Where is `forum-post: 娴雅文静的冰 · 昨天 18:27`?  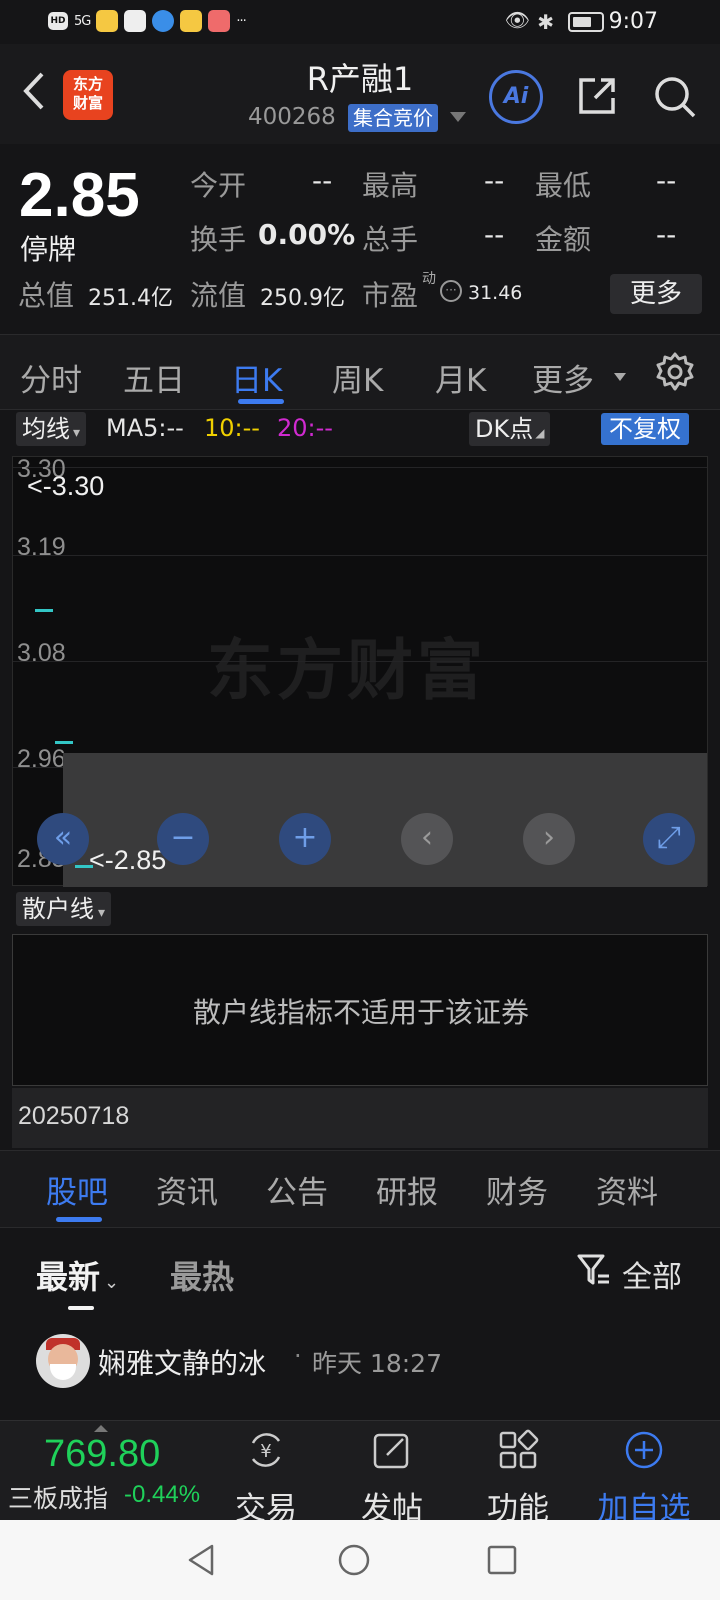
forum-post: 娴雅文静的冰 · 昨天 18:27 is located at coordinates (360, 1368).